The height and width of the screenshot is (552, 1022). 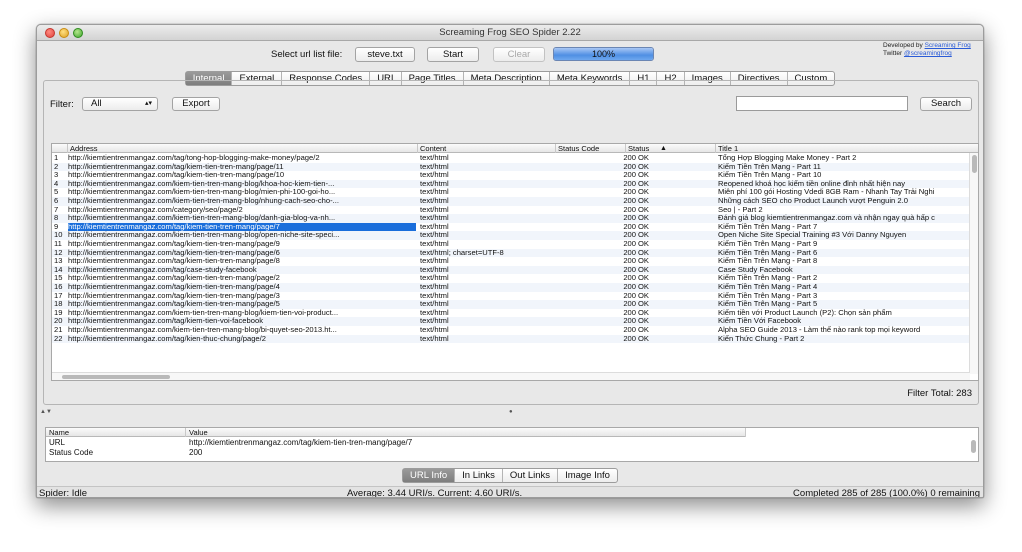 I want to click on tab-in-links: In Links, so click(x=478, y=475).